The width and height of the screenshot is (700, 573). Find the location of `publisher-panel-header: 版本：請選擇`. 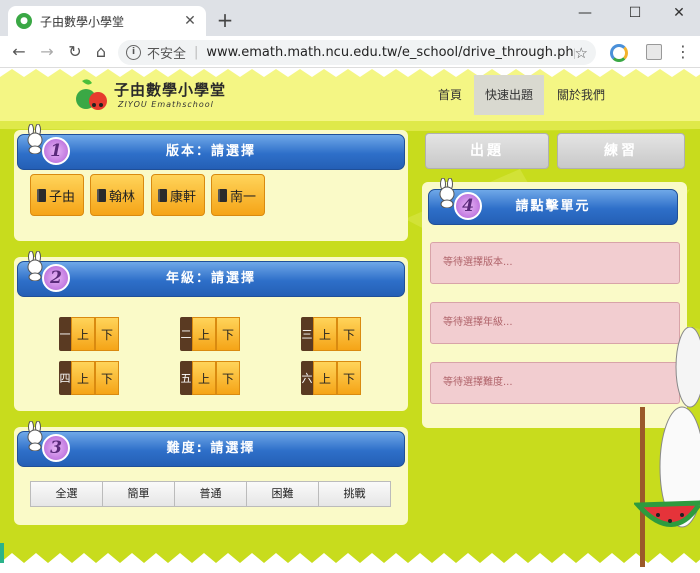

publisher-panel-header: 版本：請選擇 is located at coordinates (211, 152).